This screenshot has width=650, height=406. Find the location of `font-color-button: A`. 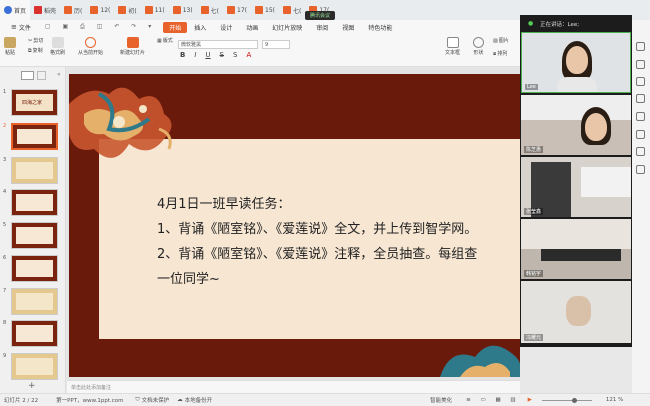

font-color-button: A is located at coordinates (248, 55).